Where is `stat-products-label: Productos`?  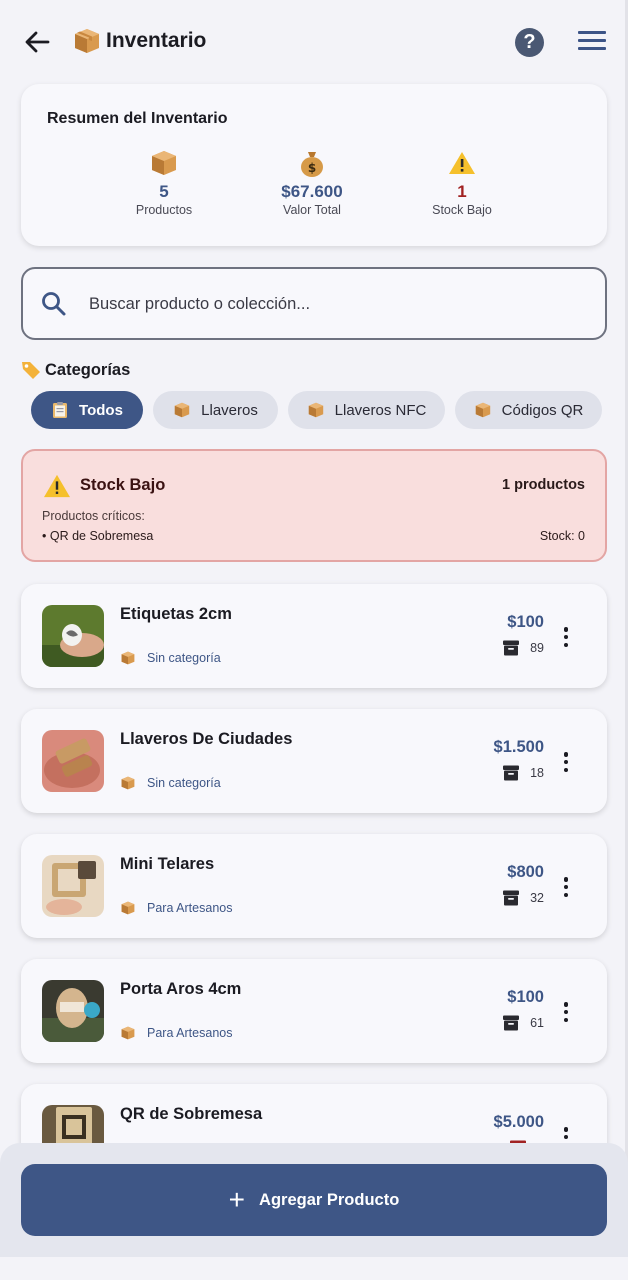
stat-products-label: Productos is located at coordinates (164, 210).